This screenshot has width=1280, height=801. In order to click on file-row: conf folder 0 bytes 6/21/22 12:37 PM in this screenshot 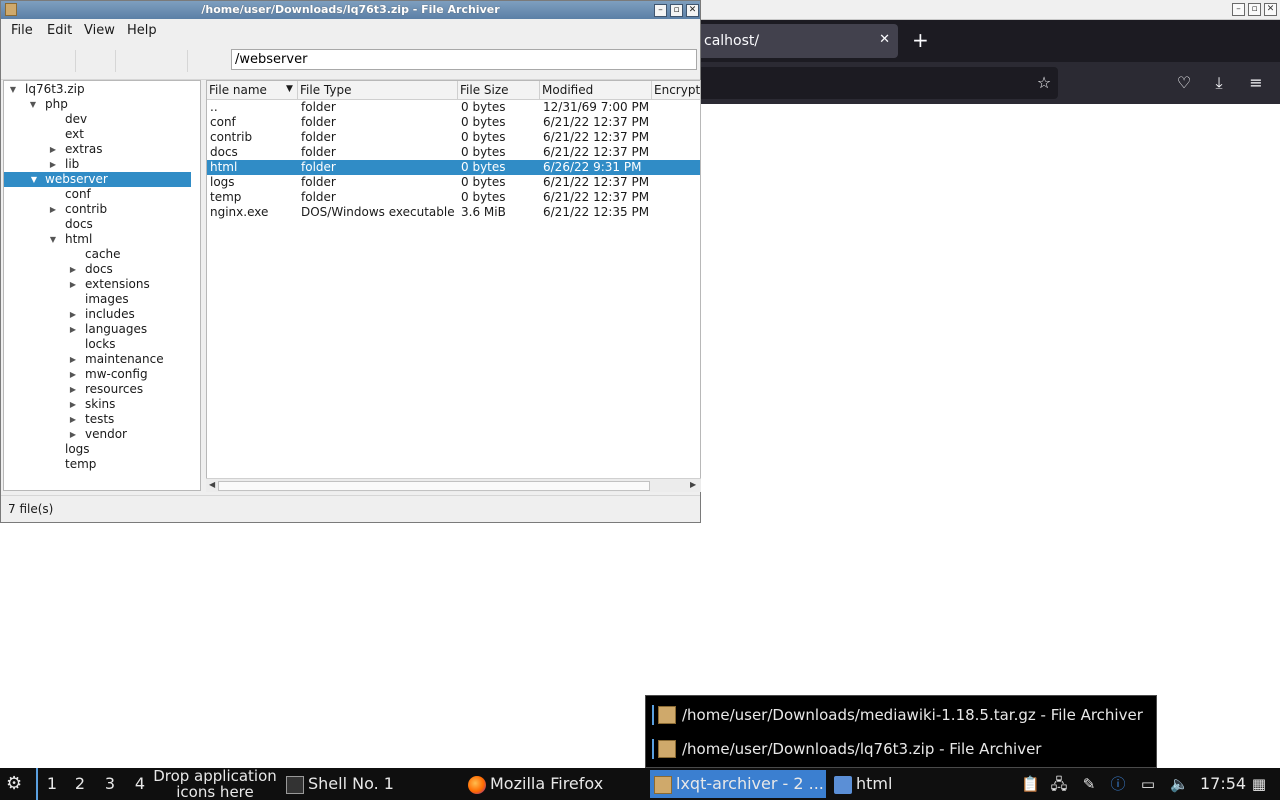, I will do `click(453, 122)`.